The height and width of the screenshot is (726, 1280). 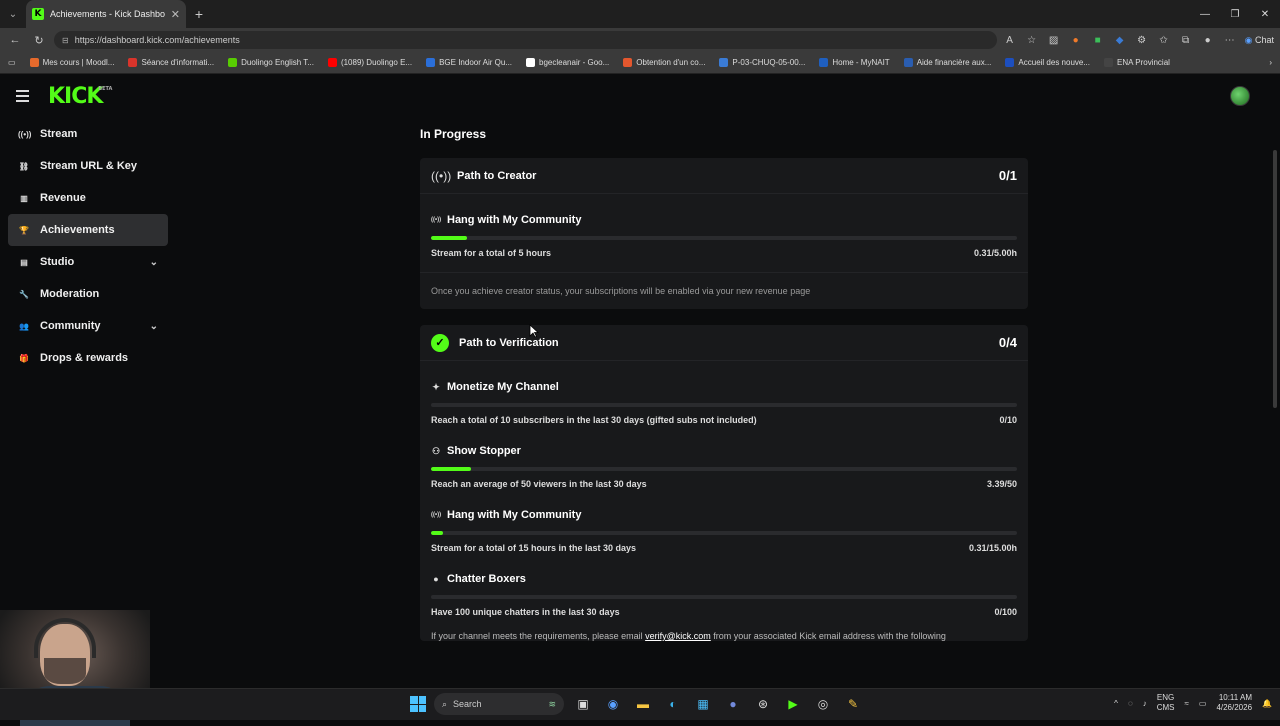 What do you see at coordinates (1205, 14) in the screenshot?
I see `minimize-icon: —` at bounding box center [1205, 14].